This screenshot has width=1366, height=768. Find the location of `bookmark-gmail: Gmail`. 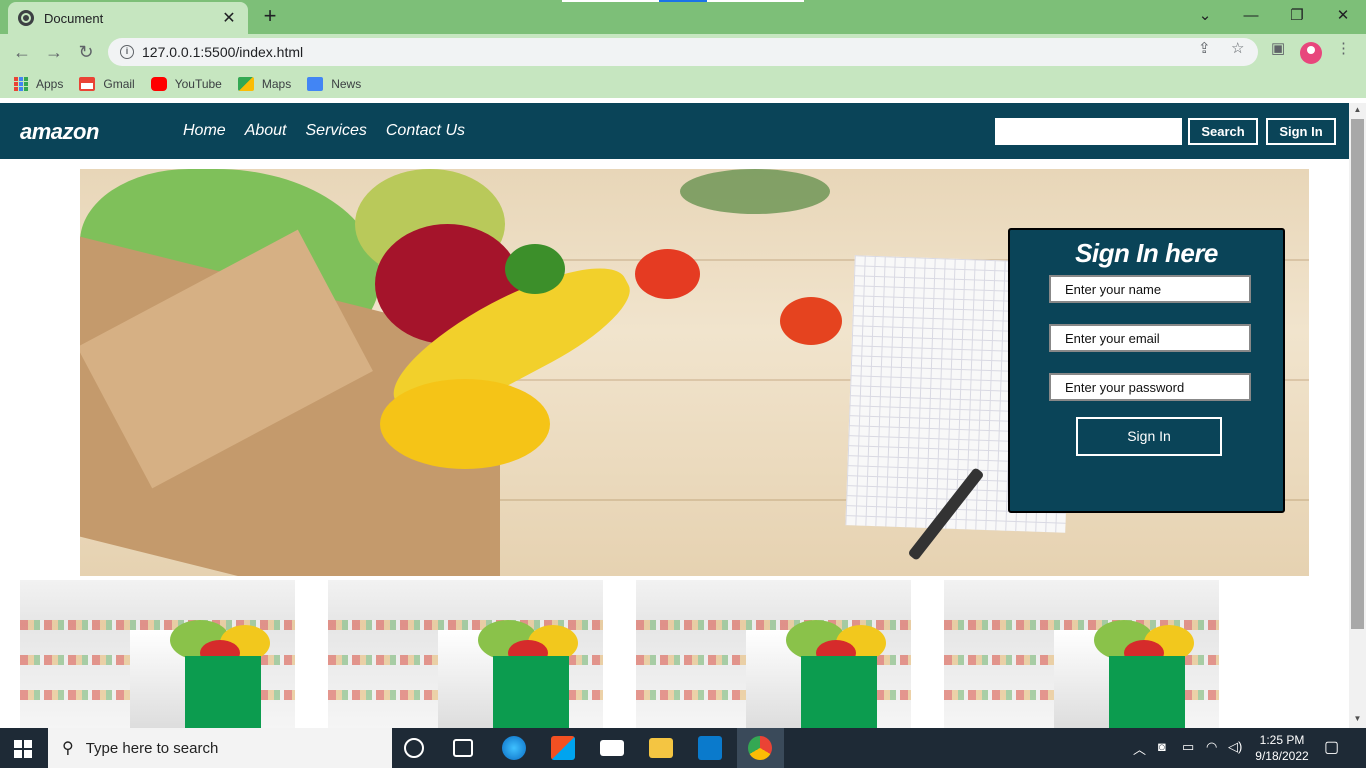

bookmark-gmail: Gmail is located at coordinates (107, 84).